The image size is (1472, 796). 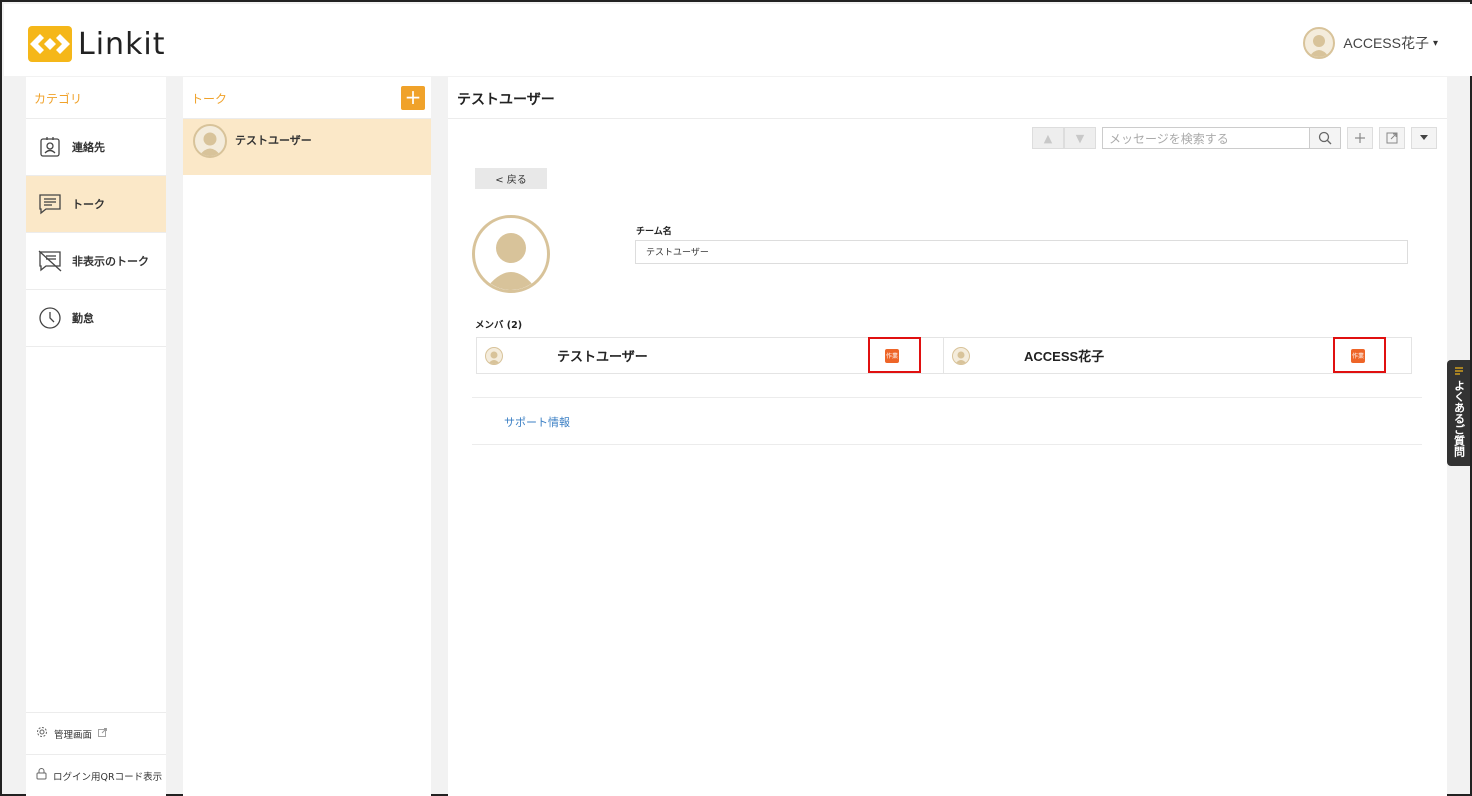 I want to click on list-icon, so click(x=1458, y=371).